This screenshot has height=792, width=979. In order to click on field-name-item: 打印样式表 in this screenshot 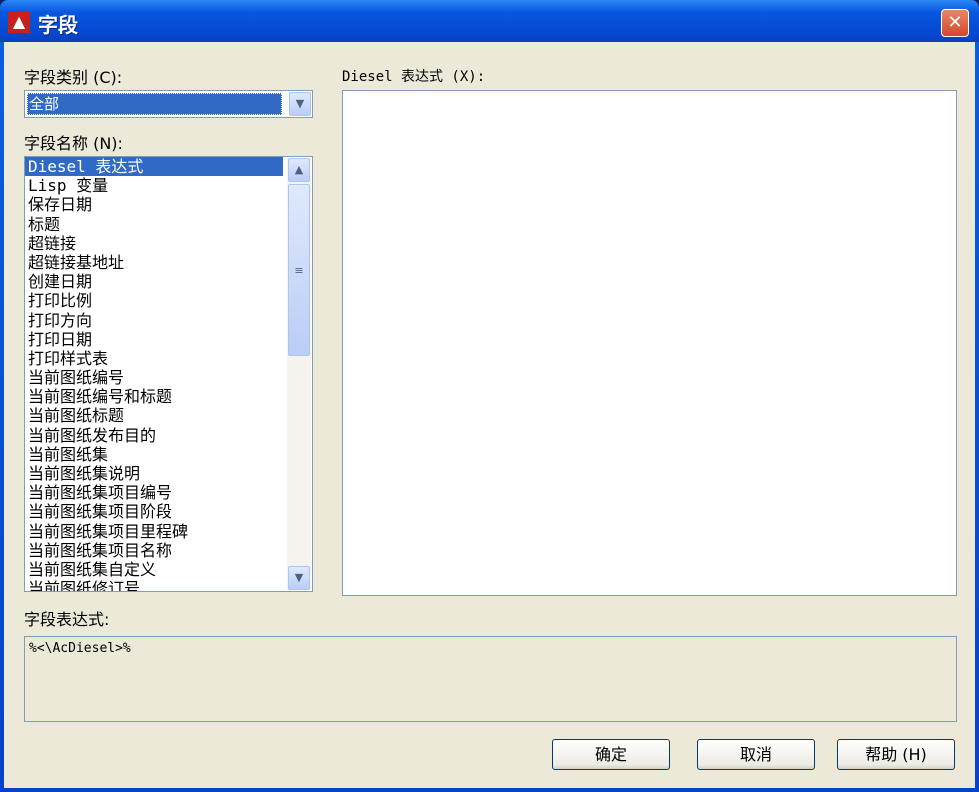, I will do `click(168, 358)`.